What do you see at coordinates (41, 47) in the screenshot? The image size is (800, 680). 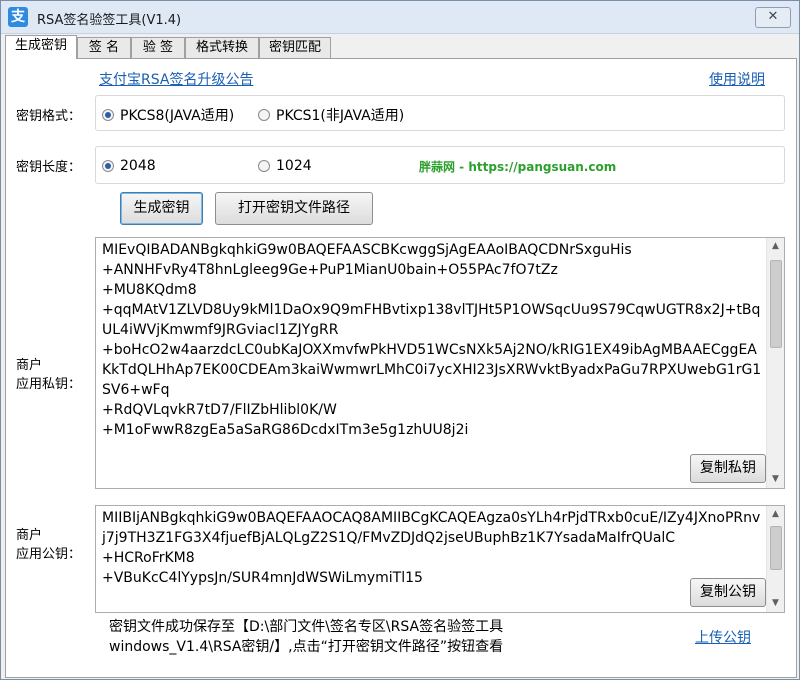 I see `tab-generate-key: 生成密钥` at bounding box center [41, 47].